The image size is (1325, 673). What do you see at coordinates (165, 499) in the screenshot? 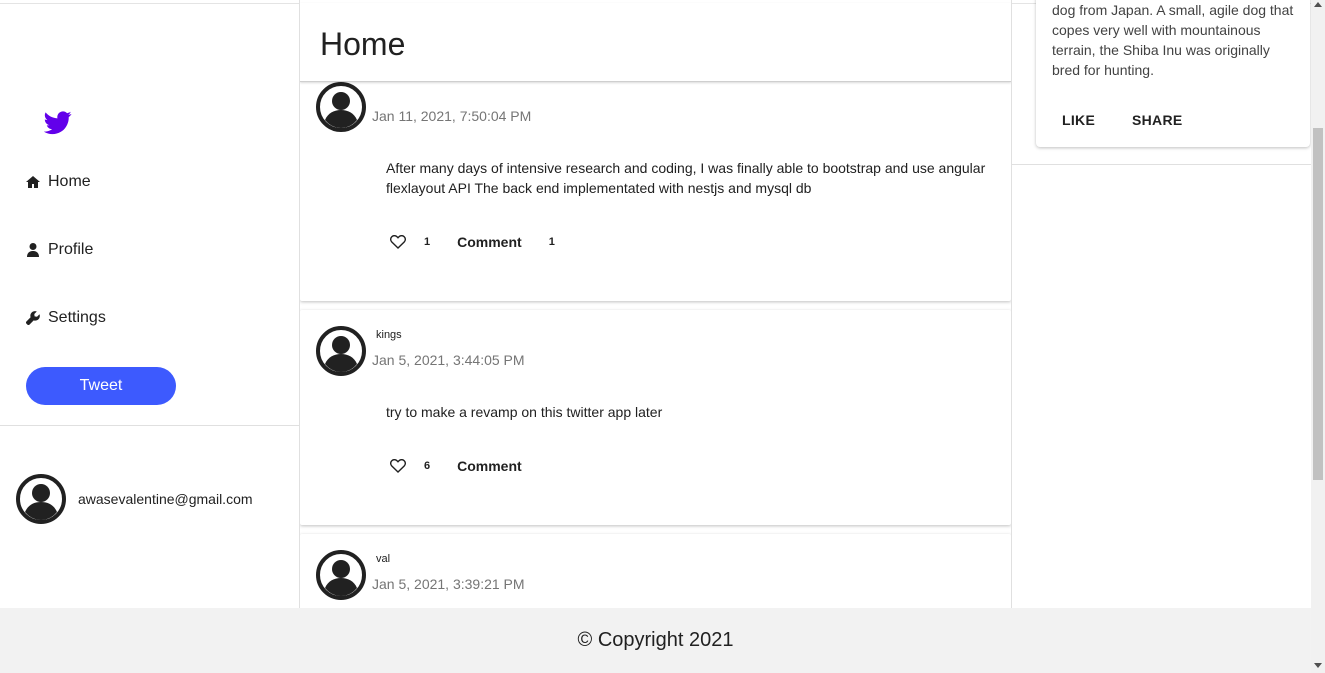
I see `user-email: awasevalentine@gmail.com` at bounding box center [165, 499].